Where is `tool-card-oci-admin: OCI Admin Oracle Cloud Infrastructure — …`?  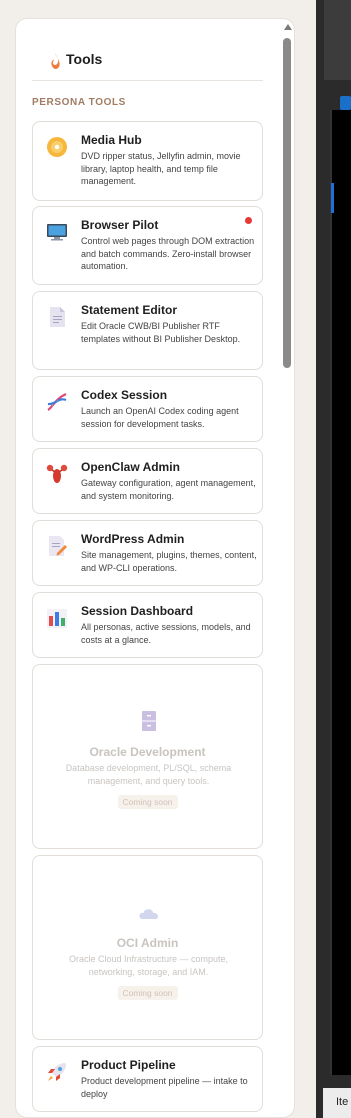 tool-card-oci-admin: OCI Admin Oracle Cloud Infrastructure — … is located at coordinates (147, 947).